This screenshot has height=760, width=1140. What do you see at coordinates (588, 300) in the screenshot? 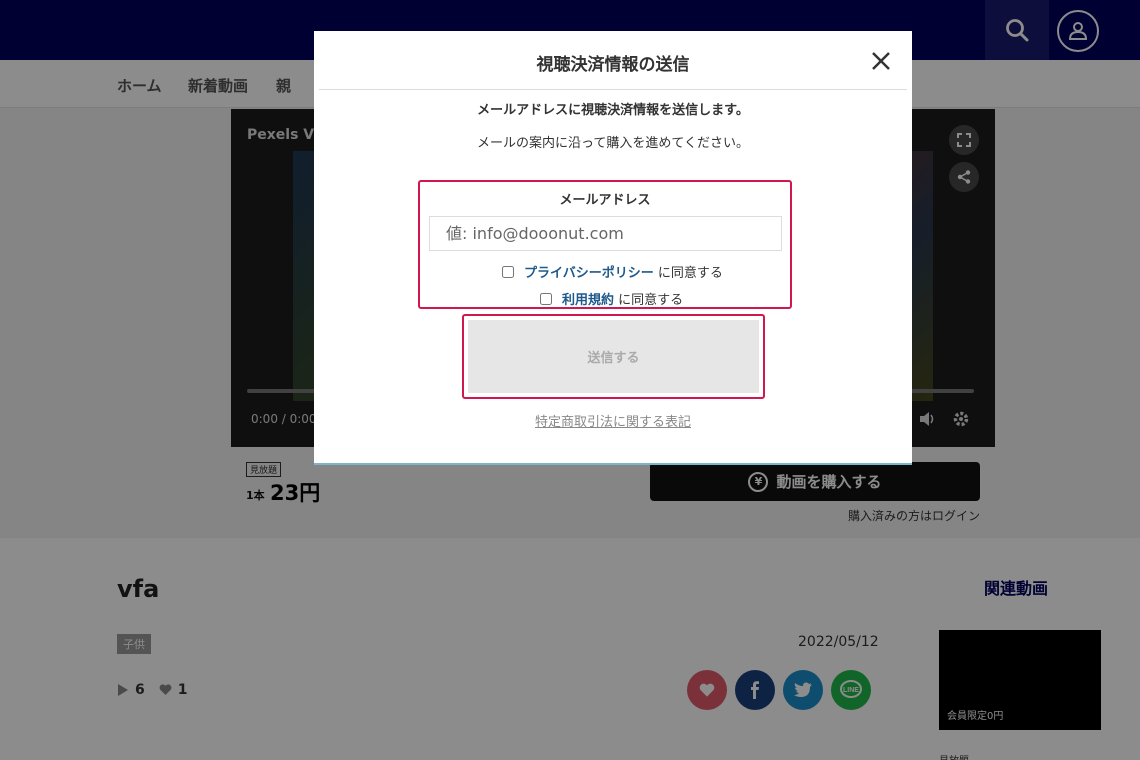
I see `terms-of-use-link: 利用規約` at bounding box center [588, 300].